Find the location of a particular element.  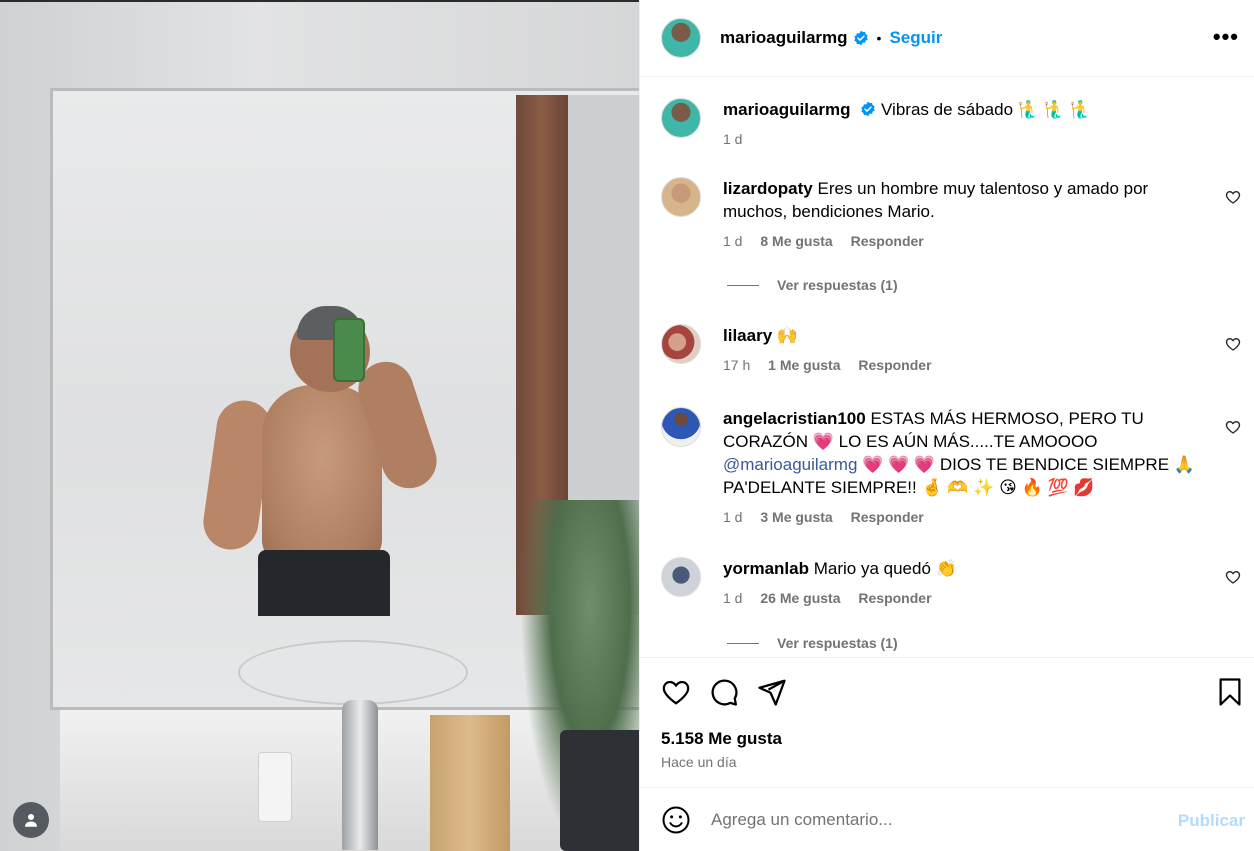

comment-meta: 1 d 8 Me gusta Responder is located at coordinates (966, 241).